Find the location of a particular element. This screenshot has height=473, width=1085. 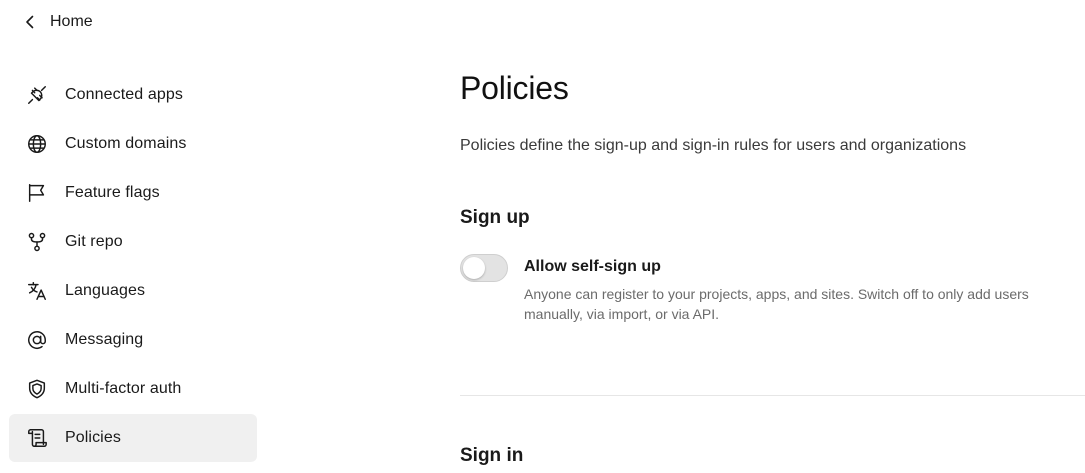

back-home-link: Home is located at coordinates (57, 22).